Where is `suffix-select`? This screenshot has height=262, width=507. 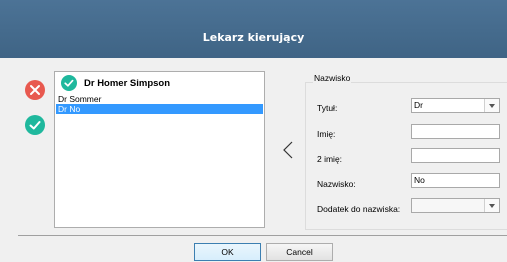 suffix-select is located at coordinates (455, 205).